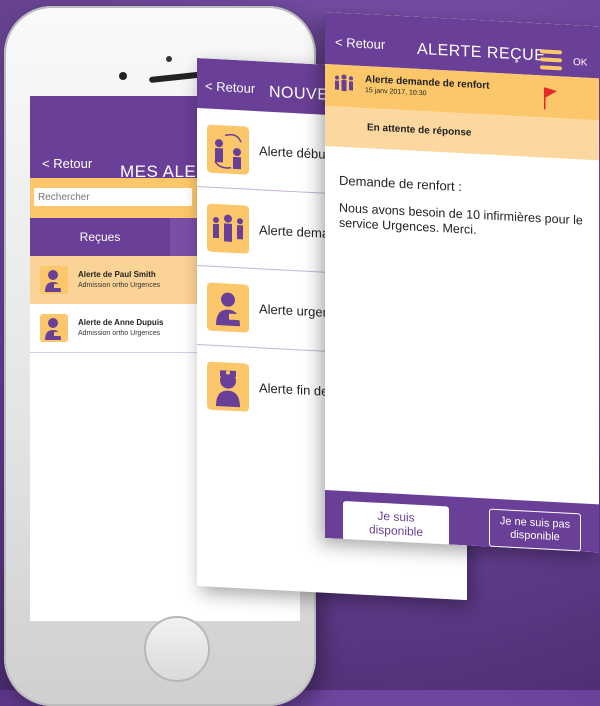  What do you see at coordinates (551, 60) in the screenshot?
I see `menu-icon` at bounding box center [551, 60].